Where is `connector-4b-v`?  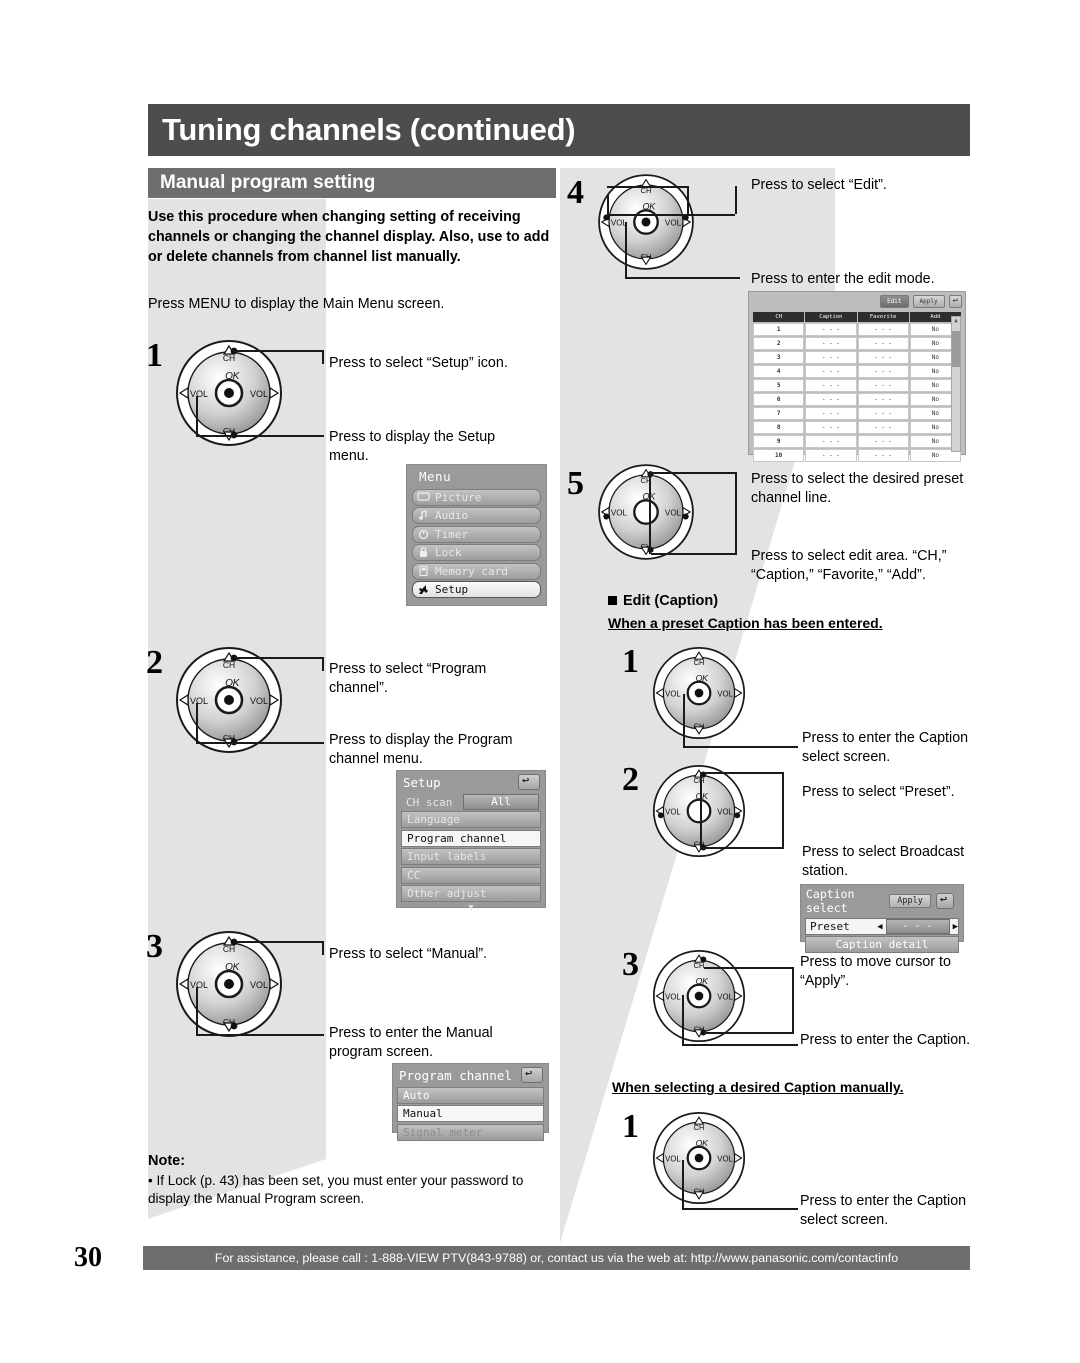
connector-4b-v is located at coordinates (626, 250).